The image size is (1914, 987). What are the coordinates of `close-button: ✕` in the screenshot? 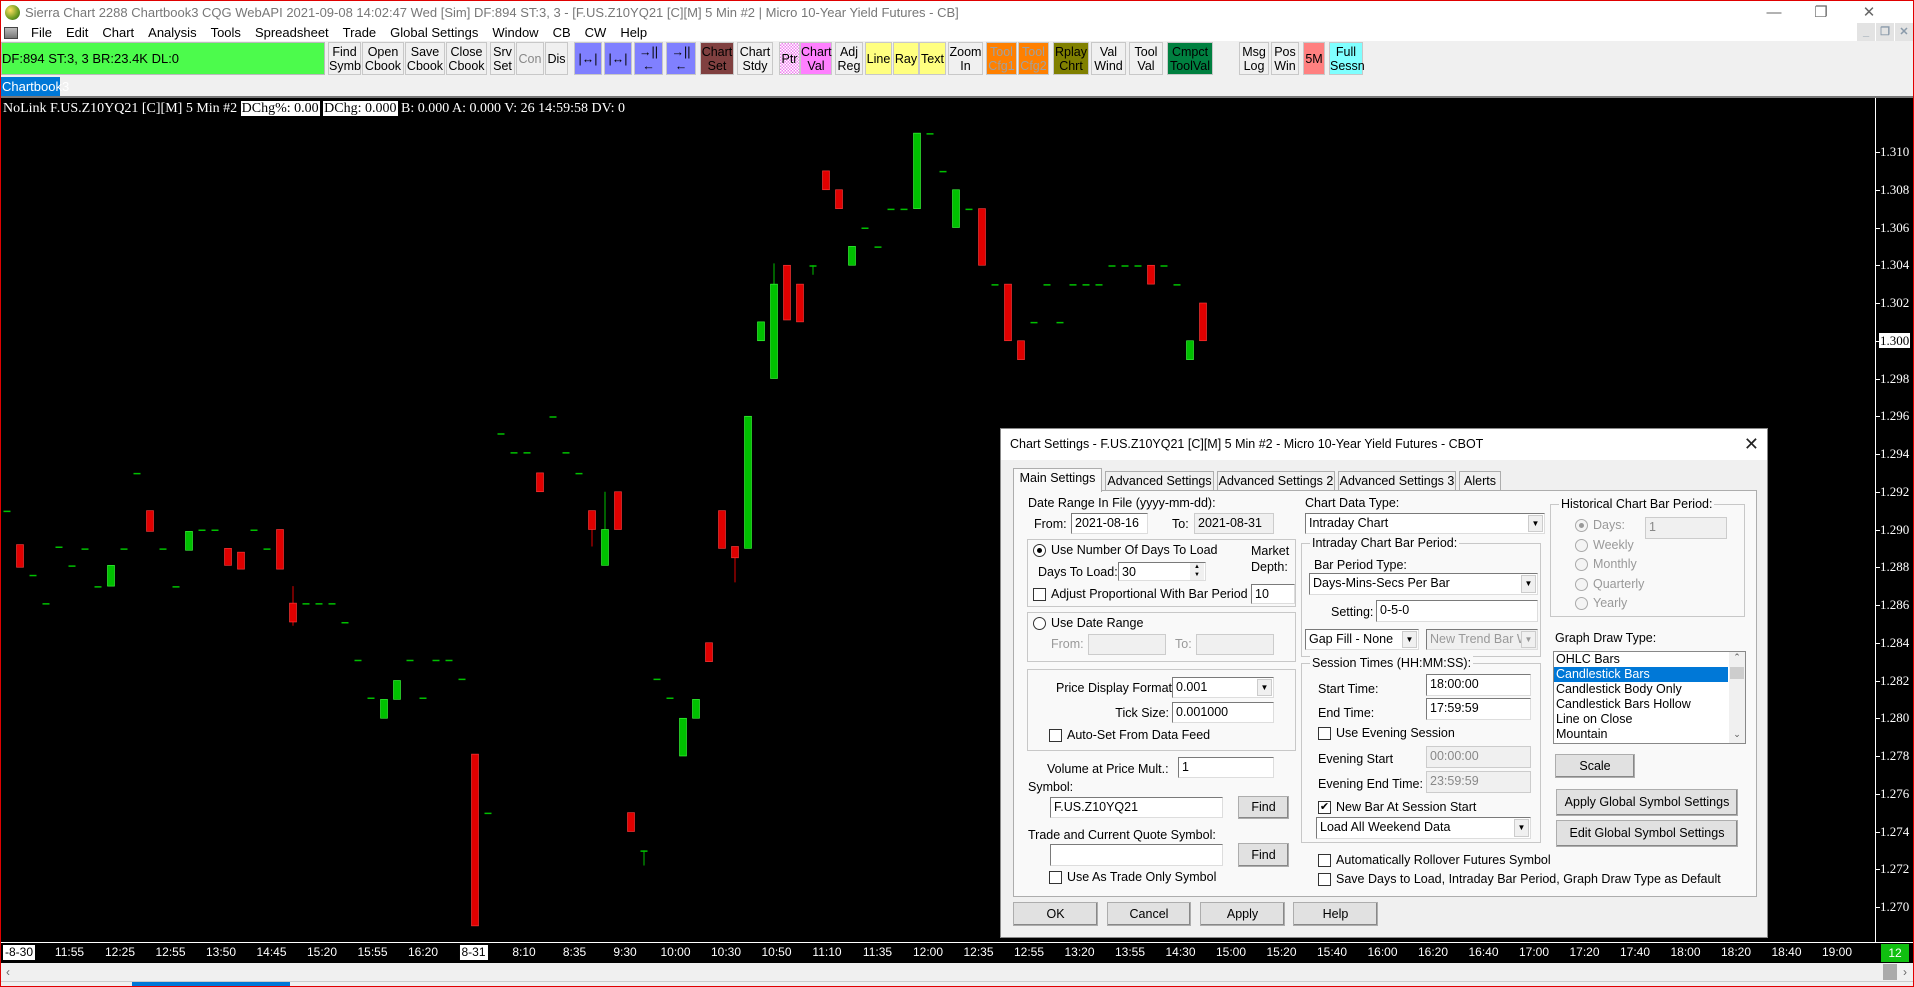 It's located at (1869, 13).